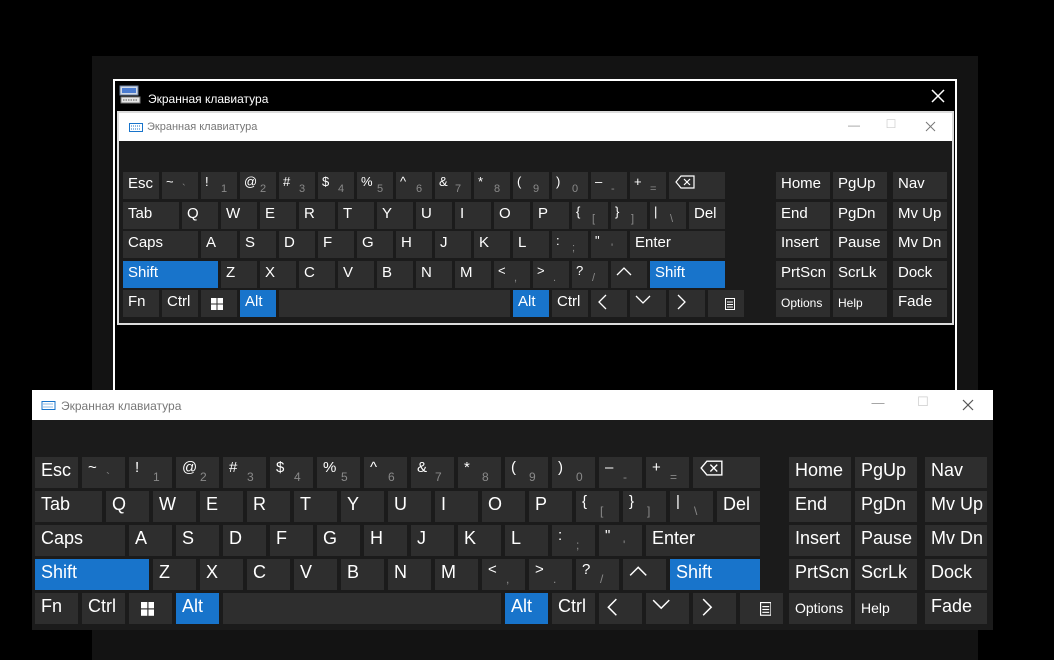 The width and height of the screenshot is (1054, 660). What do you see at coordinates (317, 274) in the screenshot?
I see `key-c: C` at bounding box center [317, 274].